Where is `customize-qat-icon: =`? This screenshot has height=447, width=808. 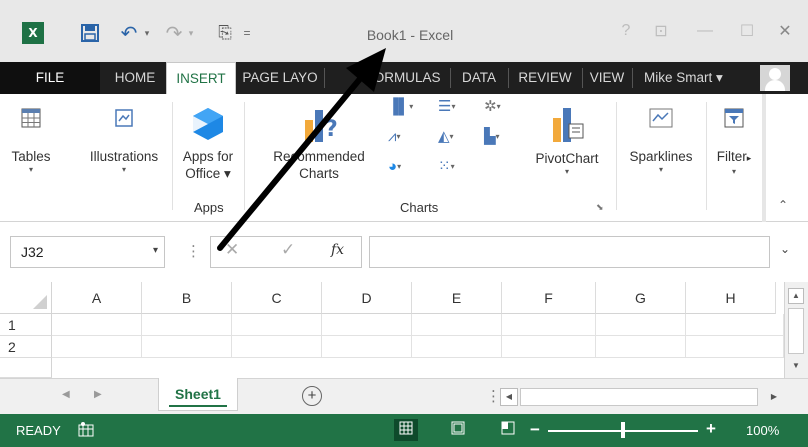
customize-qat-icon: = is located at coordinates (247, 33).